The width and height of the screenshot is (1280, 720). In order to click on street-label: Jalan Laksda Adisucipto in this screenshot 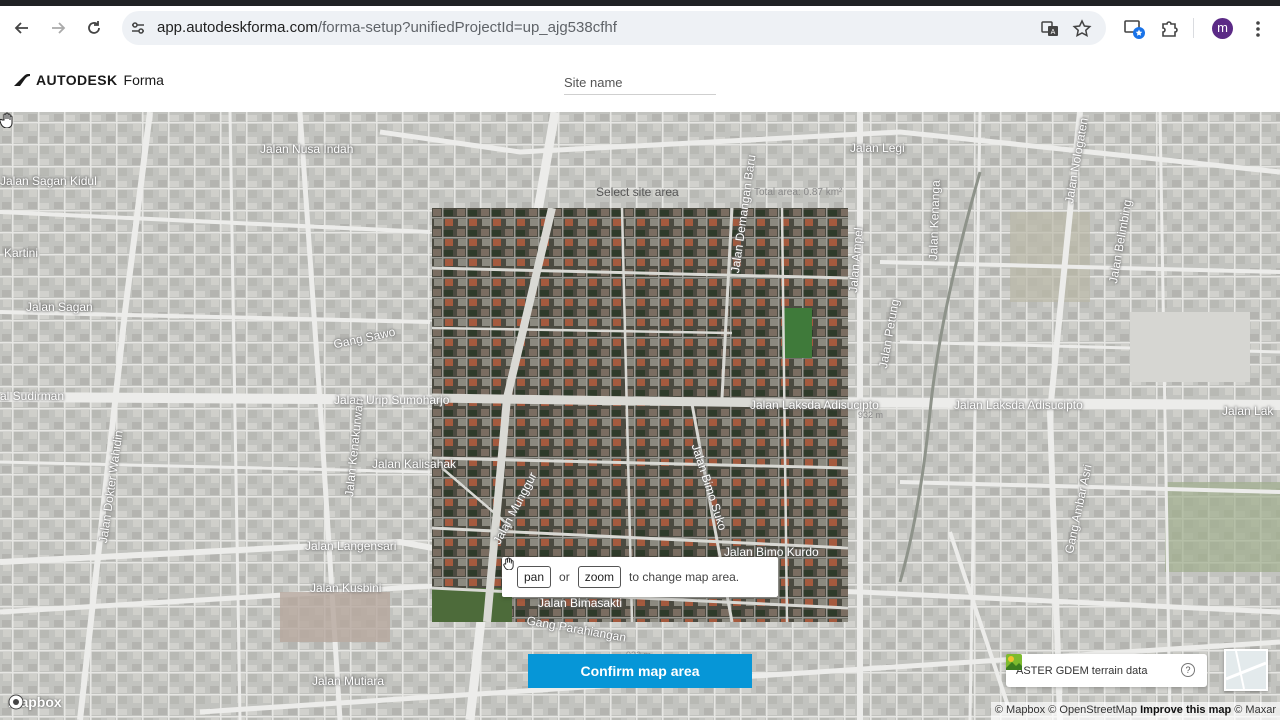, I will do `click(1018, 405)`.